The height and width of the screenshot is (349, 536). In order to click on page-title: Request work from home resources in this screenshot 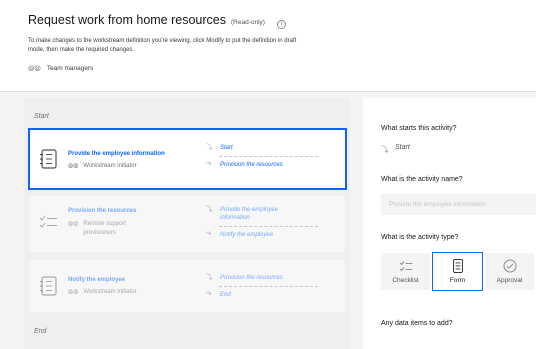, I will do `click(127, 20)`.